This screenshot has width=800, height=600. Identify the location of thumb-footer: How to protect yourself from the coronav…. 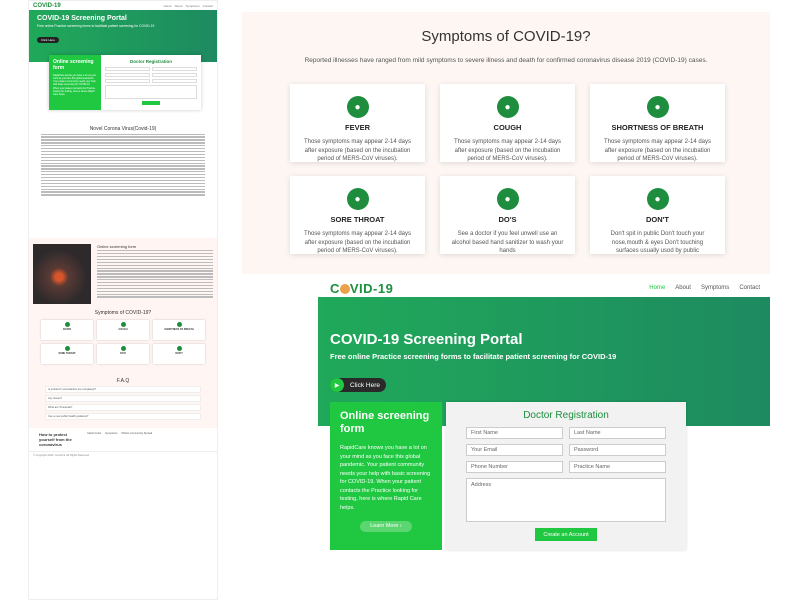
(123, 439).